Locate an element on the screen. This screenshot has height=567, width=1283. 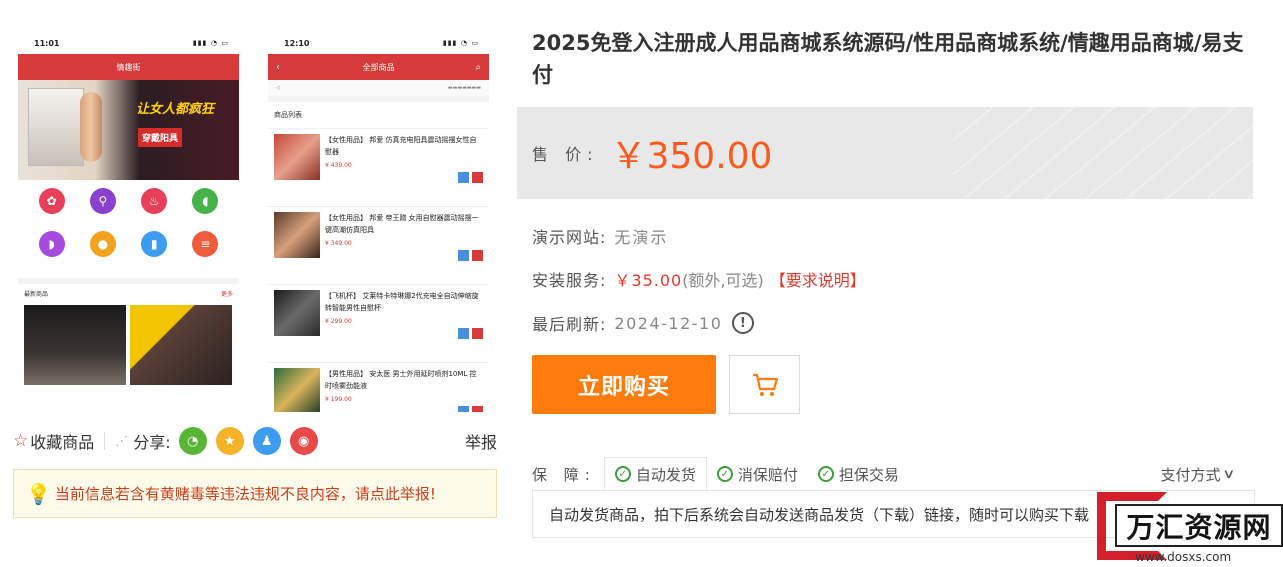
install-note: (额外,可选) is located at coordinates (723, 280).